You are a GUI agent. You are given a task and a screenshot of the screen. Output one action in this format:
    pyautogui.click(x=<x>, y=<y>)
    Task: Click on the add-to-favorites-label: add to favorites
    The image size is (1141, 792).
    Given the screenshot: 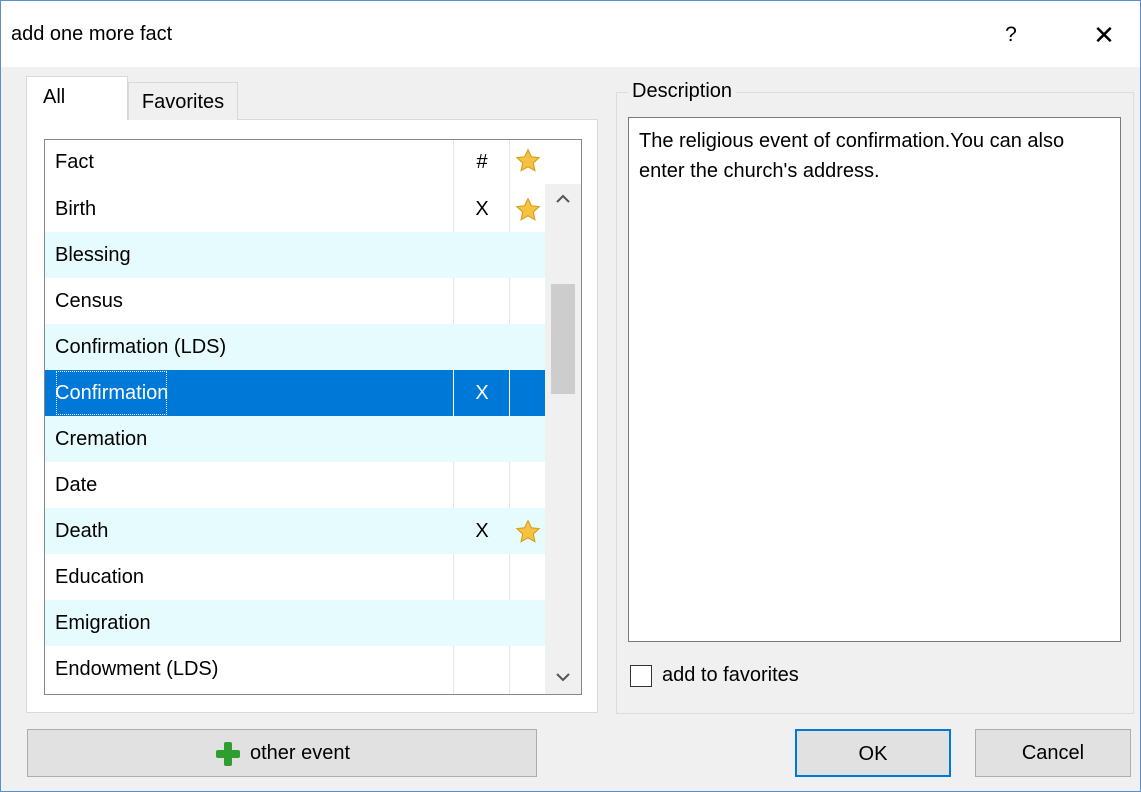 What is the action you would take?
    pyautogui.click(x=730, y=675)
    